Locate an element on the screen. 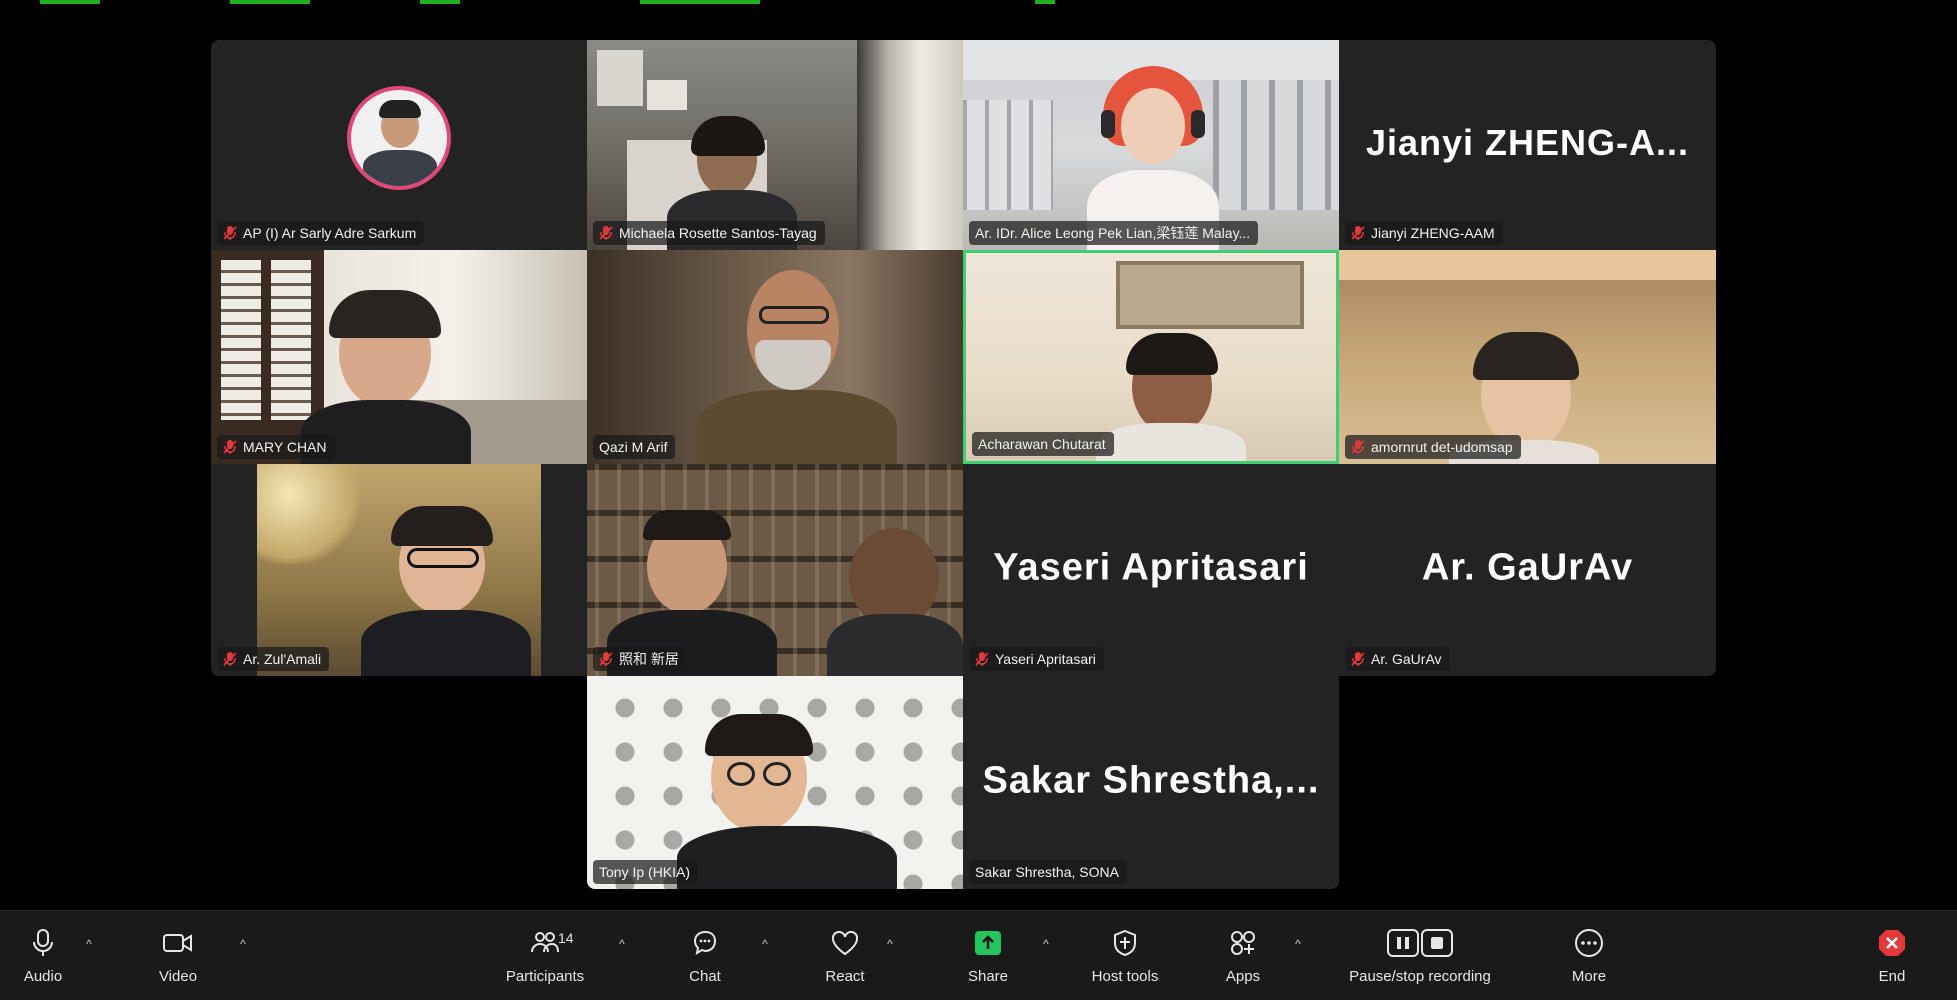  participant-name-tag: Tony Ip (HKIA) is located at coordinates (646, 872).